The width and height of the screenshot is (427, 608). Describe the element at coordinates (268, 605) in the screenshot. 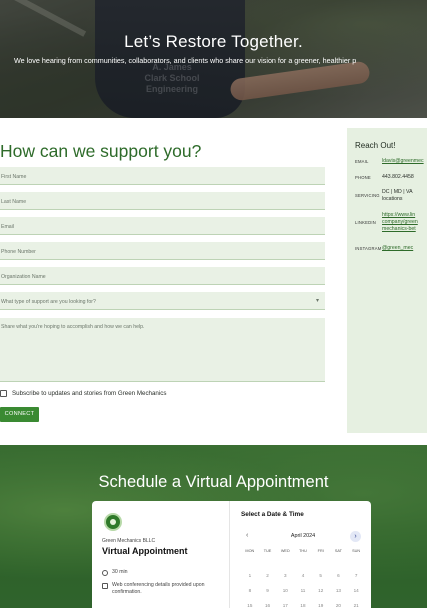

I see `calendar-day: 16` at that location.